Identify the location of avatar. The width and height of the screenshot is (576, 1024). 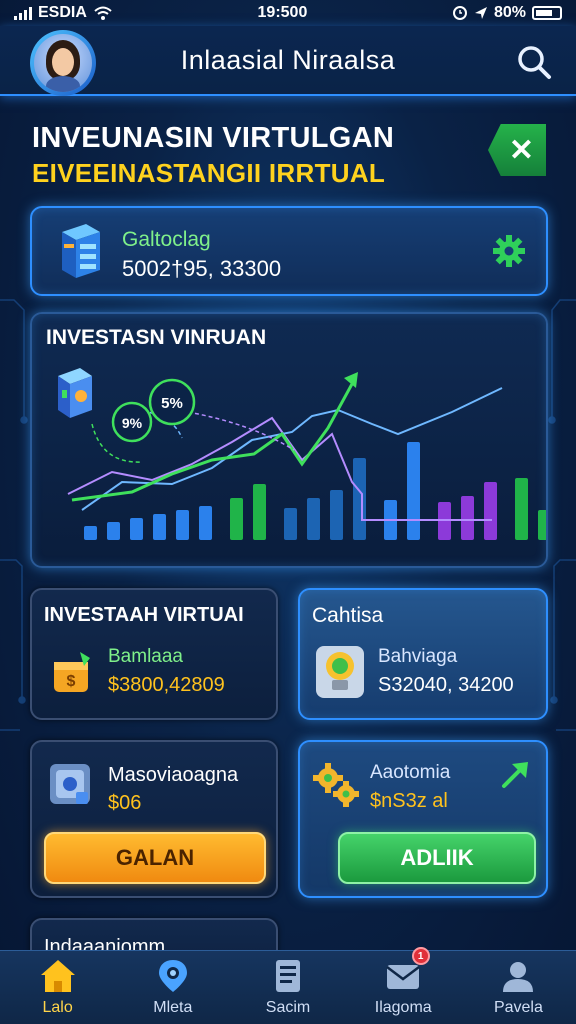
(63, 63).